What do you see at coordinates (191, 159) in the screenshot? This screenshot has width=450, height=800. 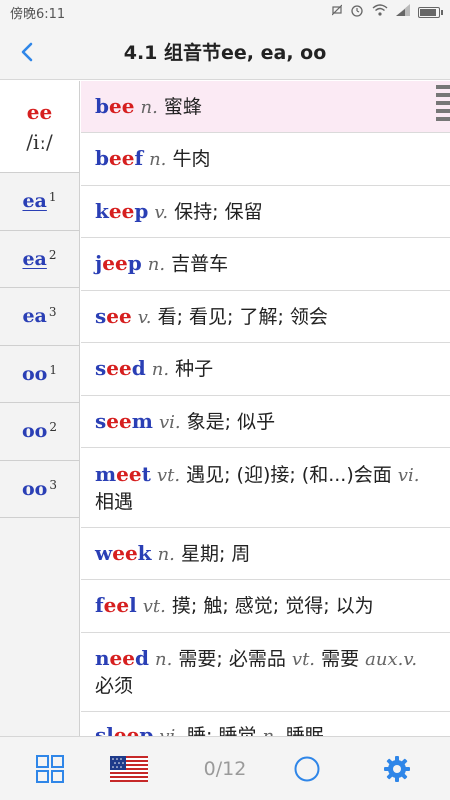 I see `definition: 牛肉` at bounding box center [191, 159].